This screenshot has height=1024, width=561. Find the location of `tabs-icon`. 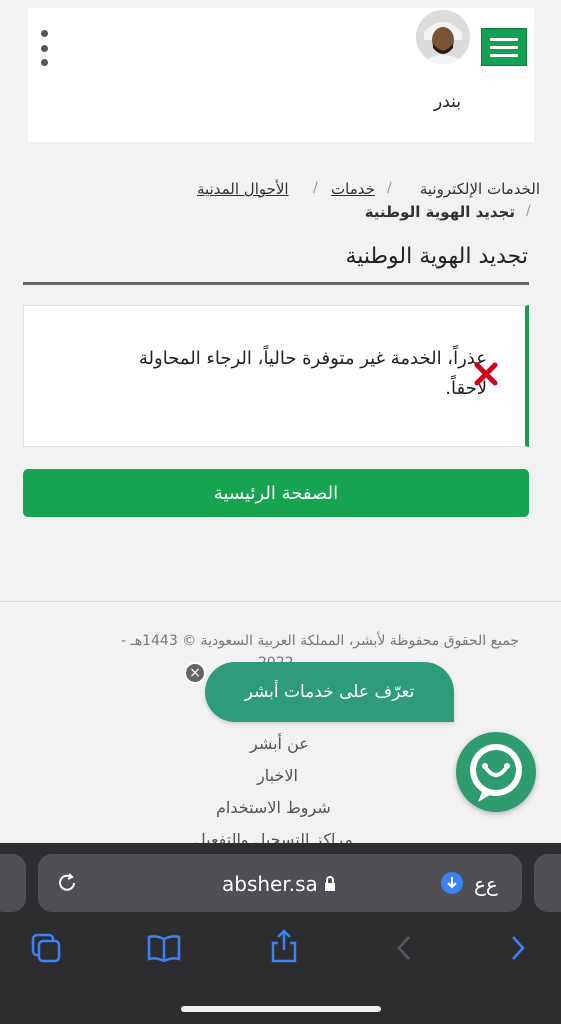

tabs-icon is located at coordinates (46, 948).